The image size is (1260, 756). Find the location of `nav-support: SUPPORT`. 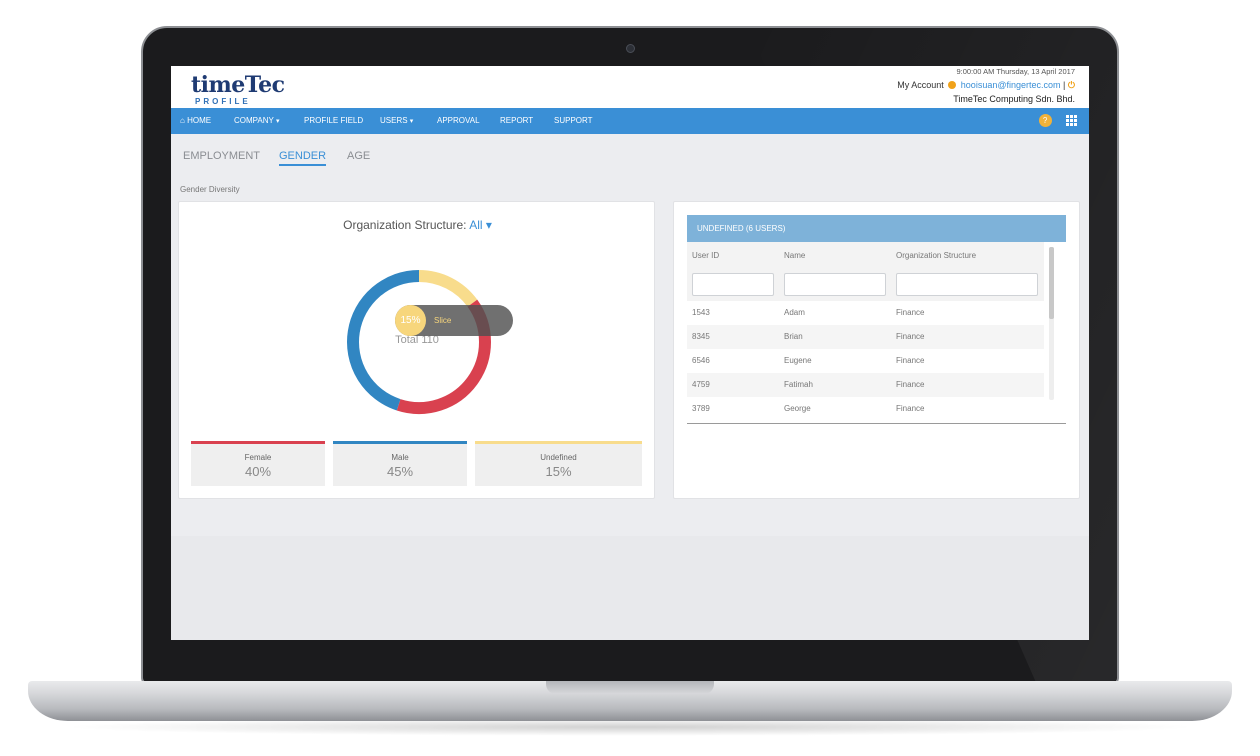

nav-support: SUPPORT is located at coordinates (573, 121).